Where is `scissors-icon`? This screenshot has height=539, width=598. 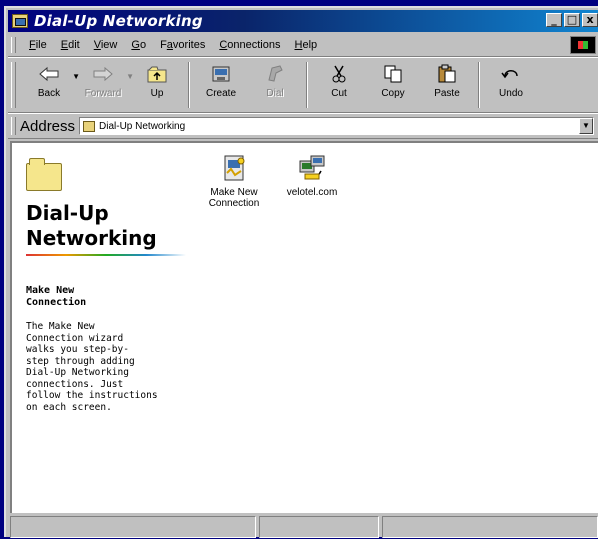
scissors-icon is located at coordinates (339, 74).